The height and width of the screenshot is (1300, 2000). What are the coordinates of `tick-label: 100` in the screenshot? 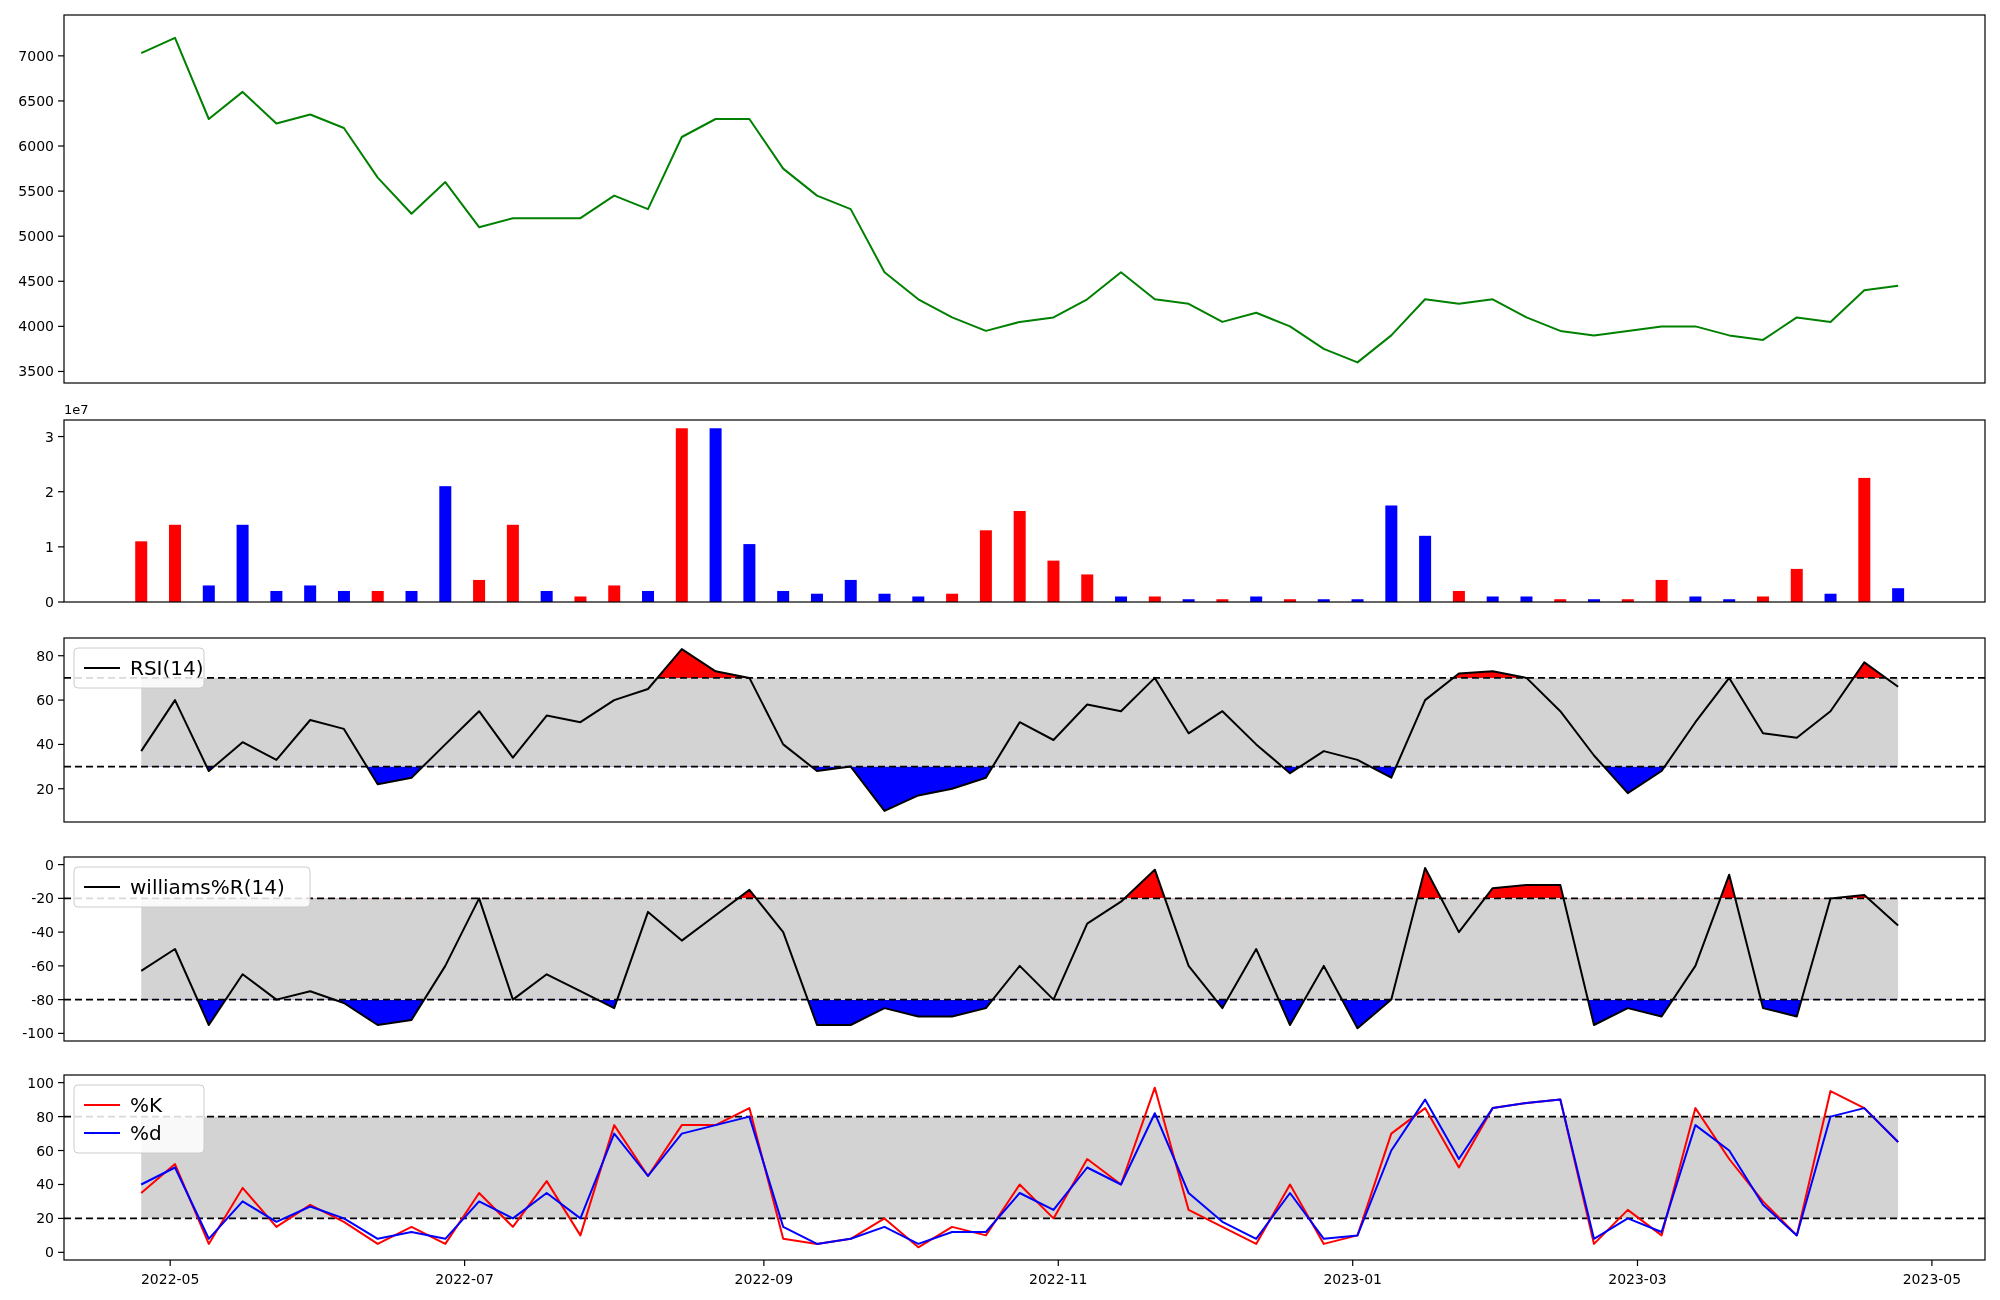 It's located at (40, 1082).